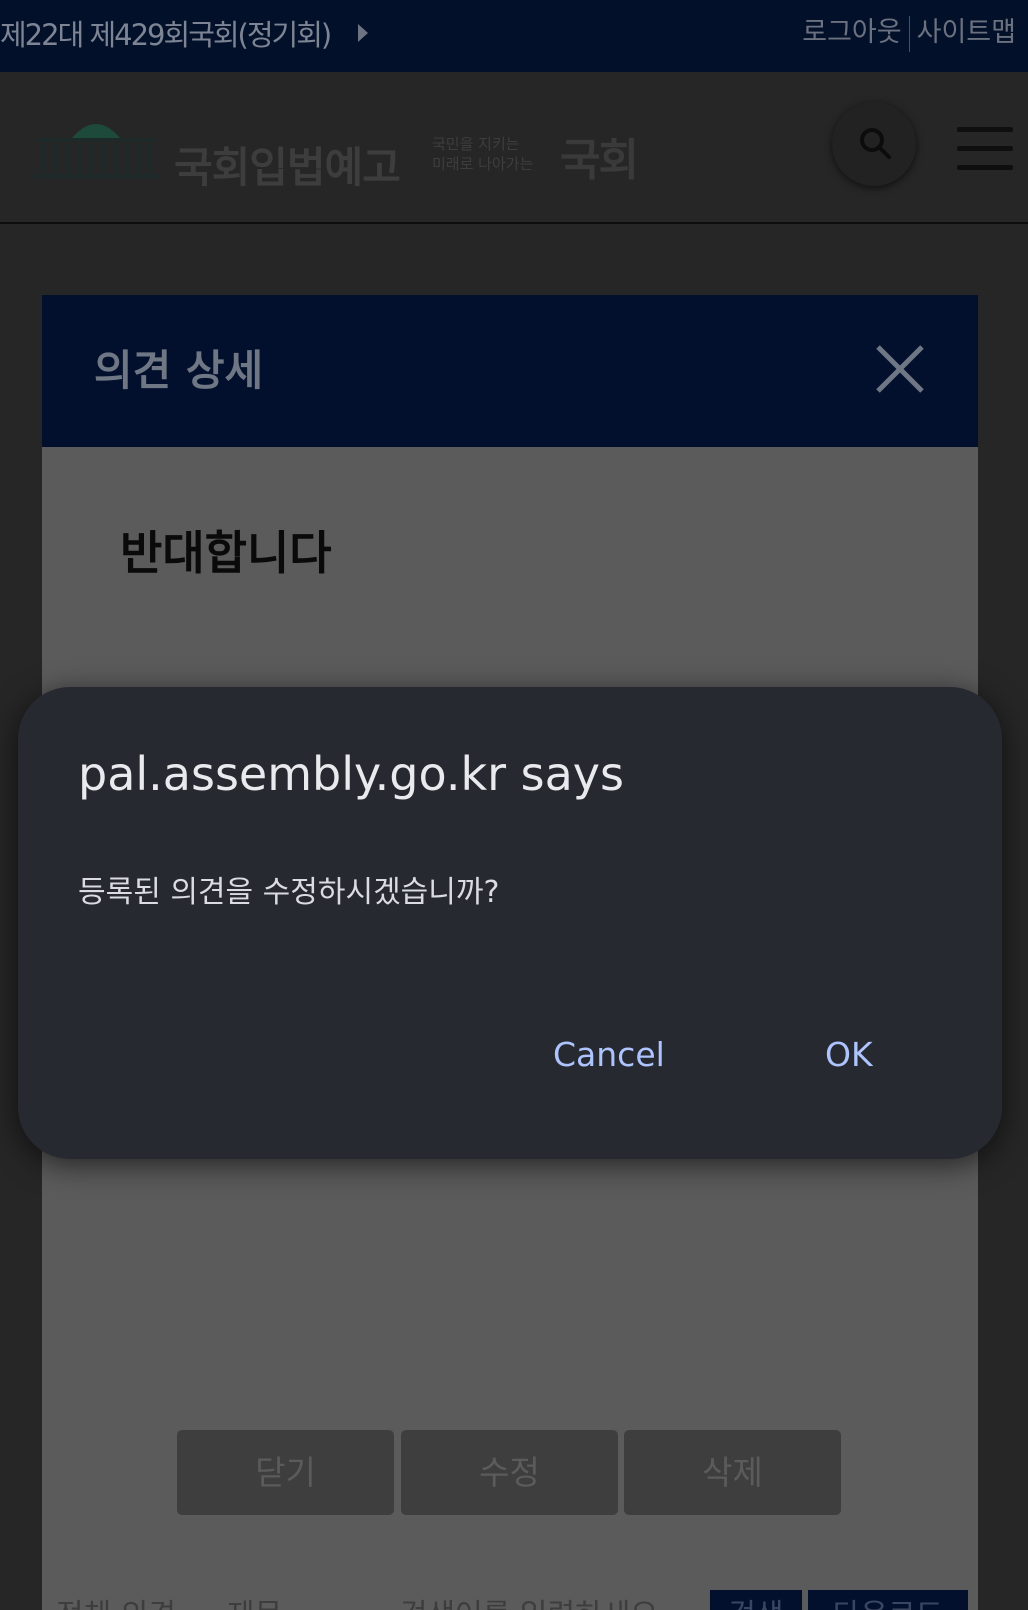 The width and height of the screenshot is (1028, 1610). Describe the element at coordinates (363, 33) in the screenshot. I see `play-arrow-icon` at that location.